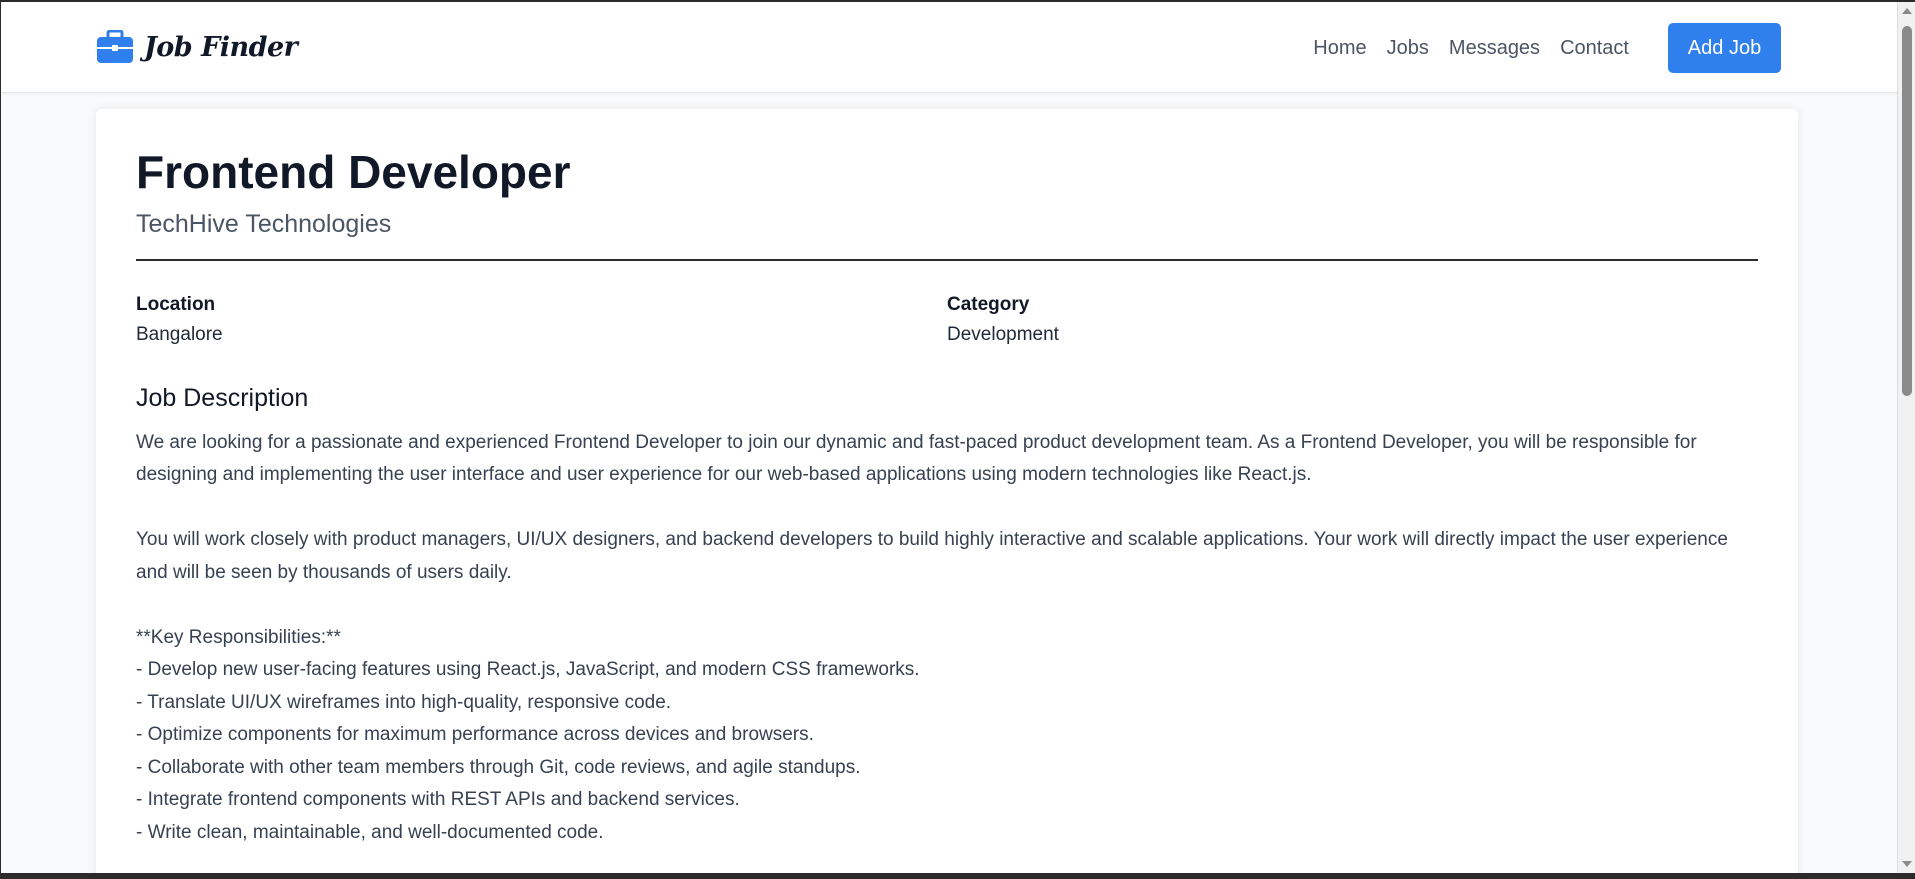 This screenshot has height=879, width=1915. What do you see at coordinates (1906, 440) in the screenshot?
I see `vertical-scrollbar` at bounding box center [1906, 440].